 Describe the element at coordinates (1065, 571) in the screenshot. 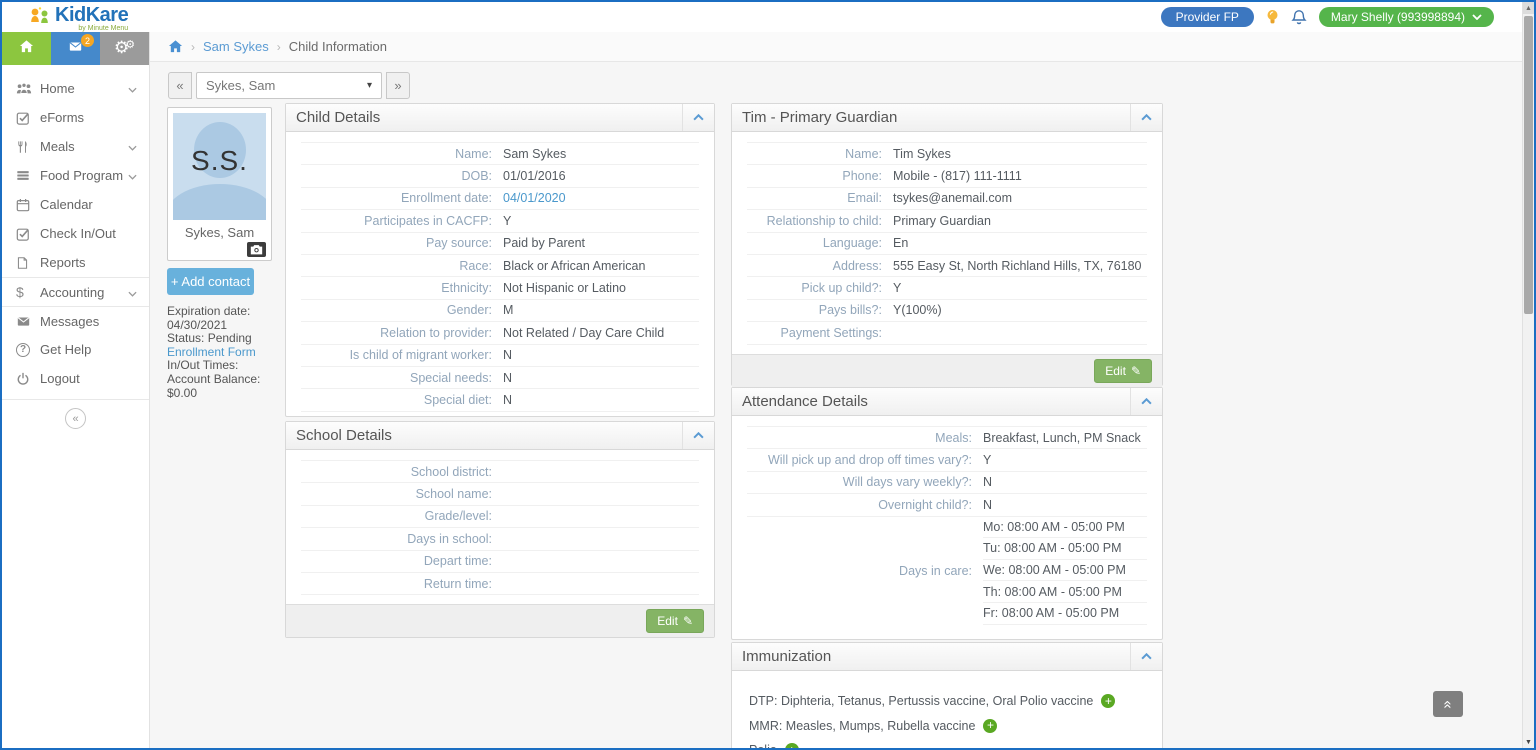

I see `day-in-care-row: We: 08:00 AM - 05:00 PM` at that location.